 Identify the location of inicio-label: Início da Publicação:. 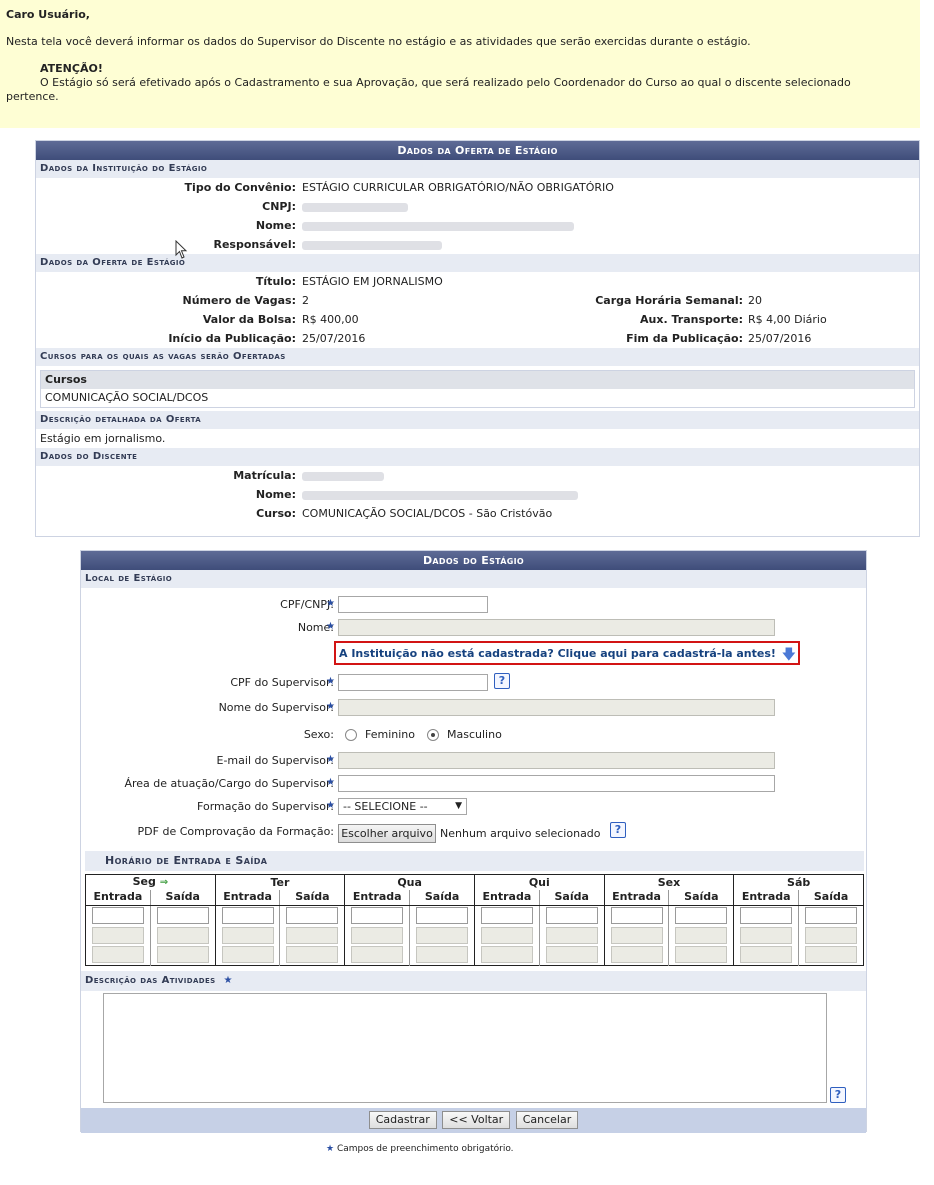
(232, 338).